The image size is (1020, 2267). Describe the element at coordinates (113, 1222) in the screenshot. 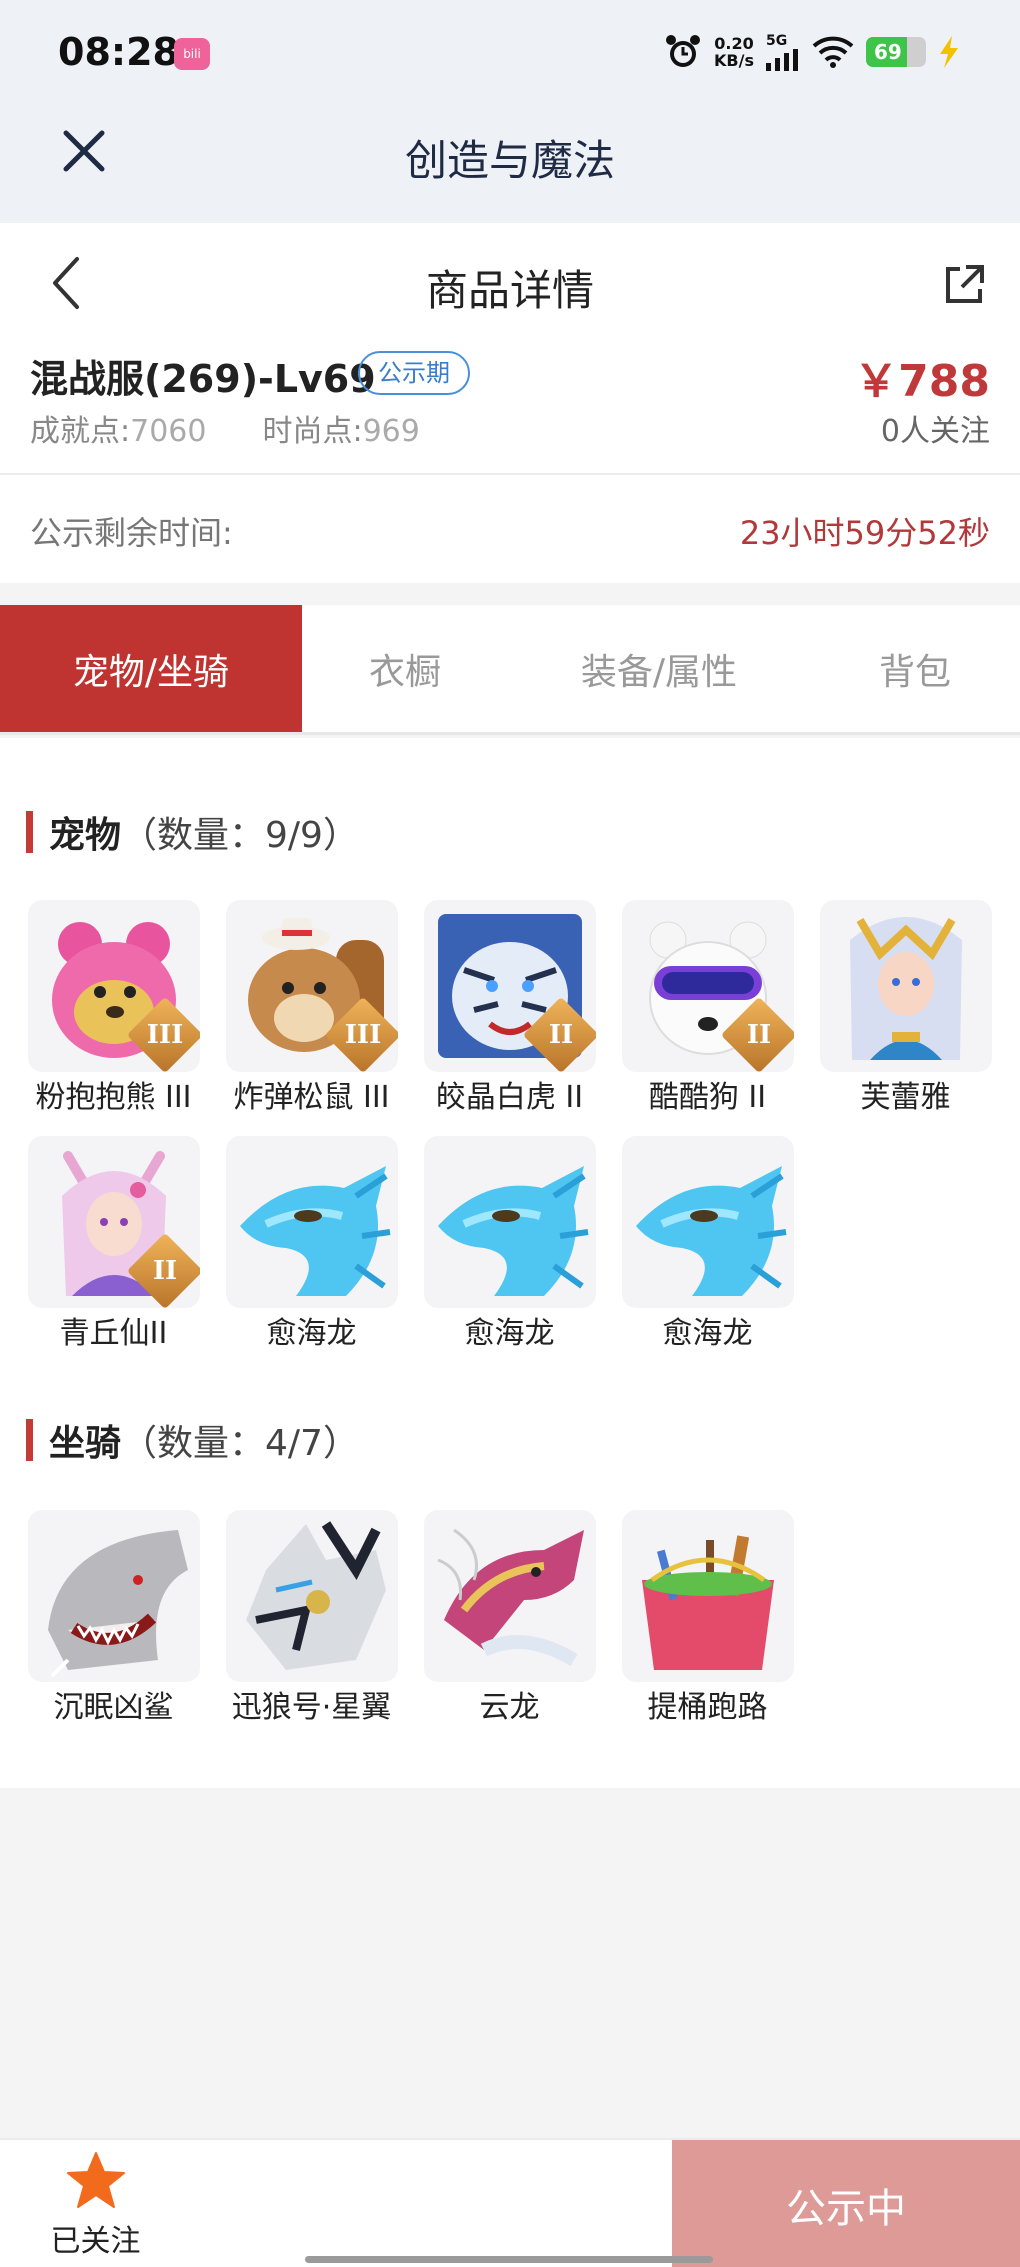

I see `fox-fairy-image: II` at that location.